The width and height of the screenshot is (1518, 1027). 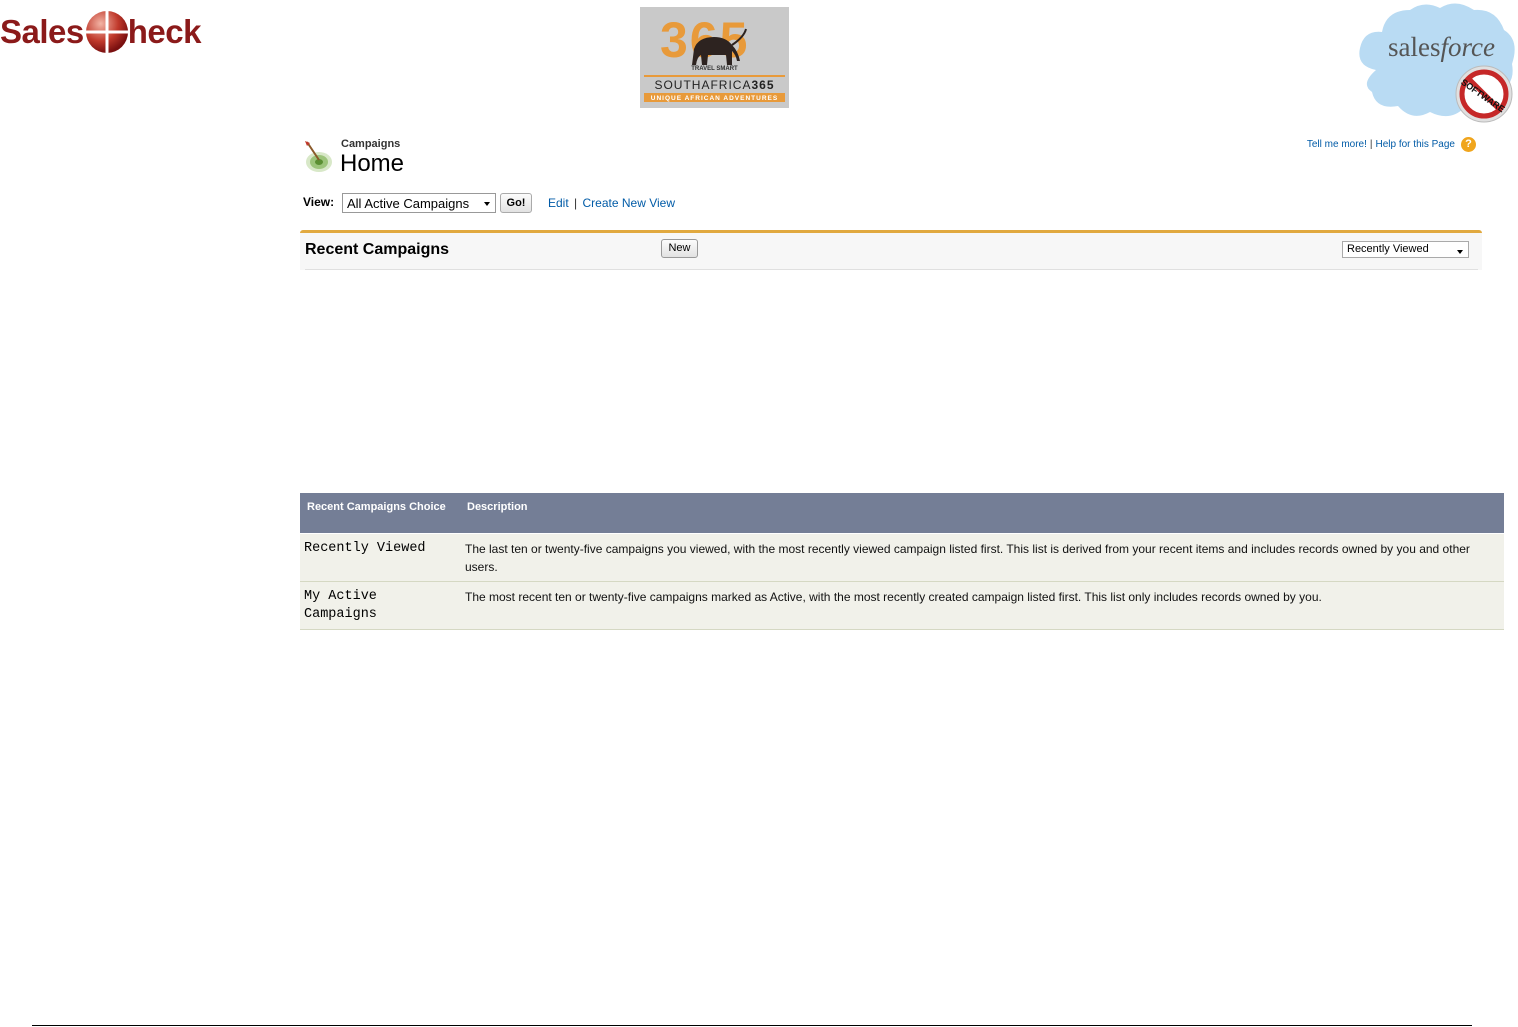 I want to click on salesforce-wordmark-b: force, so click(x=1467, y=47).